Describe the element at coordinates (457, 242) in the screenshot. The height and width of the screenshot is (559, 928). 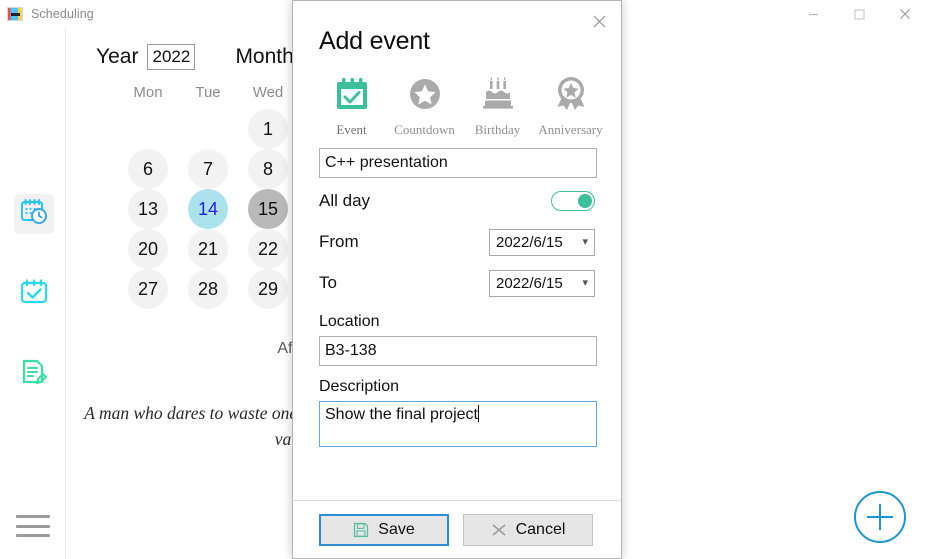
I see `from-row: From 2022/6/15 ▾` at that location.